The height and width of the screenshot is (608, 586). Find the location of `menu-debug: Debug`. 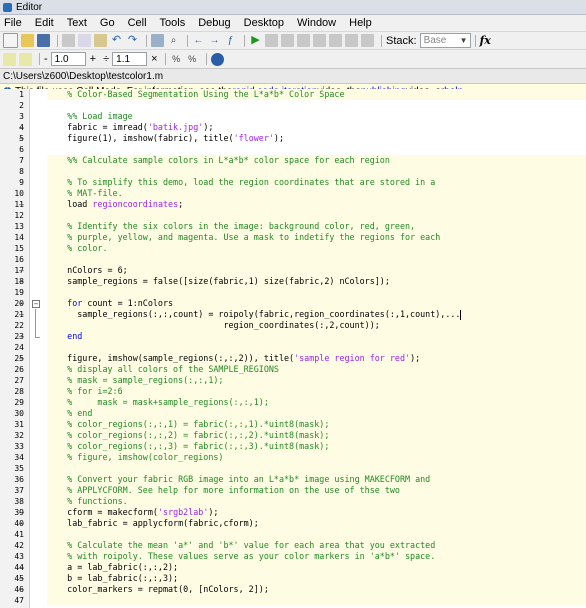

menu-debug: Debug is located at coordinates (214, 23).